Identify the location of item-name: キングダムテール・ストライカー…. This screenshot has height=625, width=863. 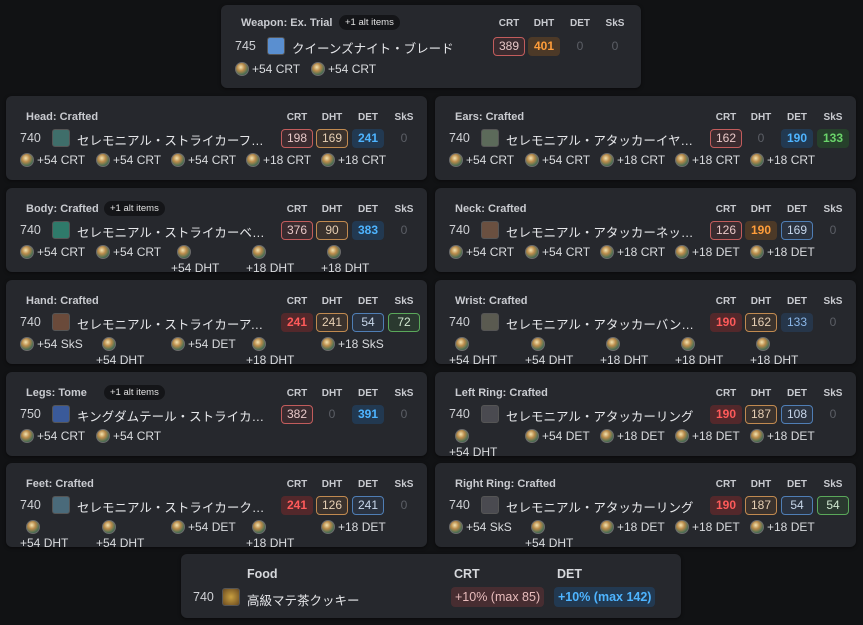
(175, 415).